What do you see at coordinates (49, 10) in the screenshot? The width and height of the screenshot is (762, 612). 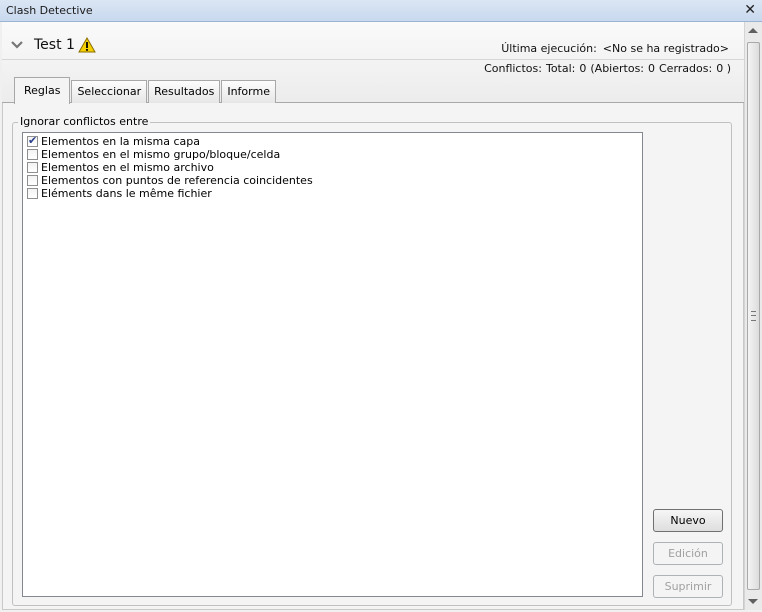 I see `window-title: Clash Detective` at bounding box center [49, 10].